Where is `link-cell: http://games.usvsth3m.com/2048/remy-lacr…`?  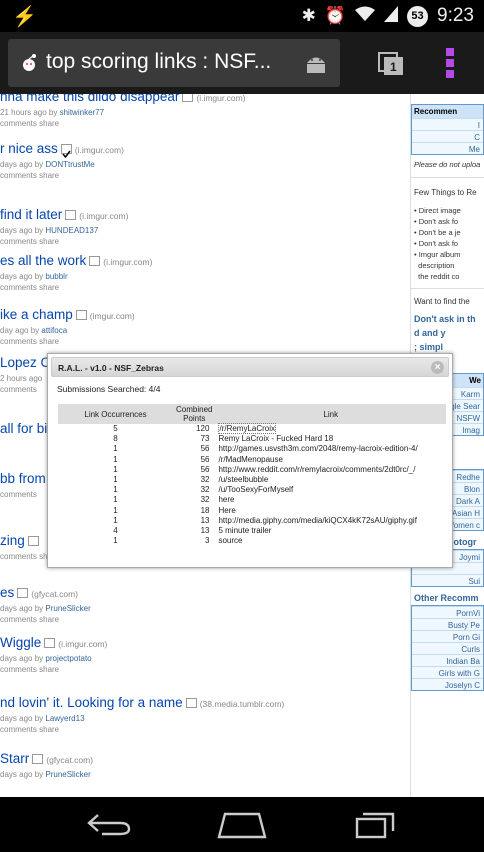 link-cell: http://games.usvsth3m.com/2048/remy-lacr… is located at coordinates (330, 449).